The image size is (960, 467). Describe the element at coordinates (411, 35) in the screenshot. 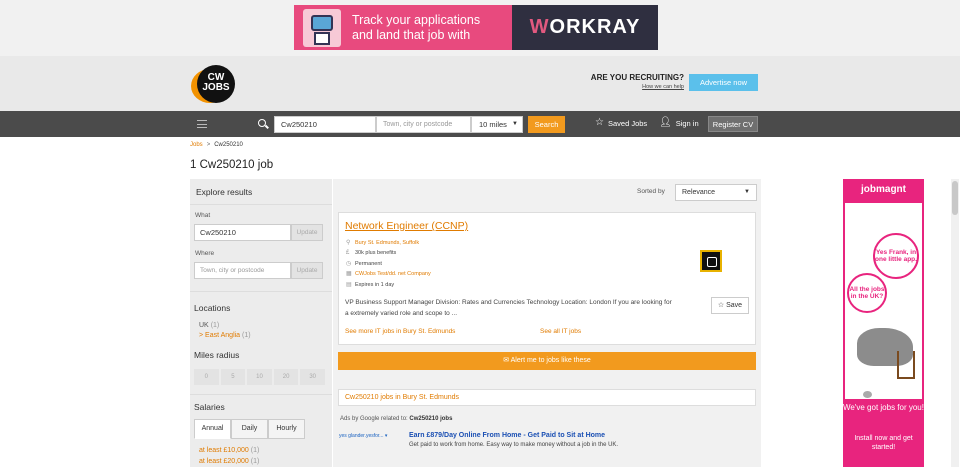

I see `ad-text-line2: and land that job with` at that location.